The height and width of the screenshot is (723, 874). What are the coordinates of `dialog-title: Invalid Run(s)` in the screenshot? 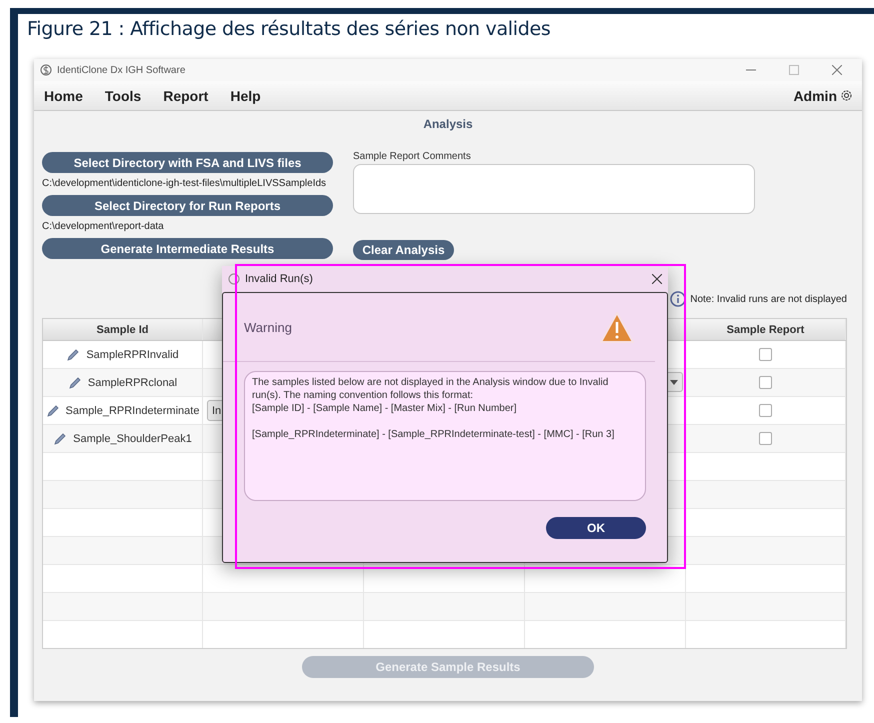 It's located at (279, 279).